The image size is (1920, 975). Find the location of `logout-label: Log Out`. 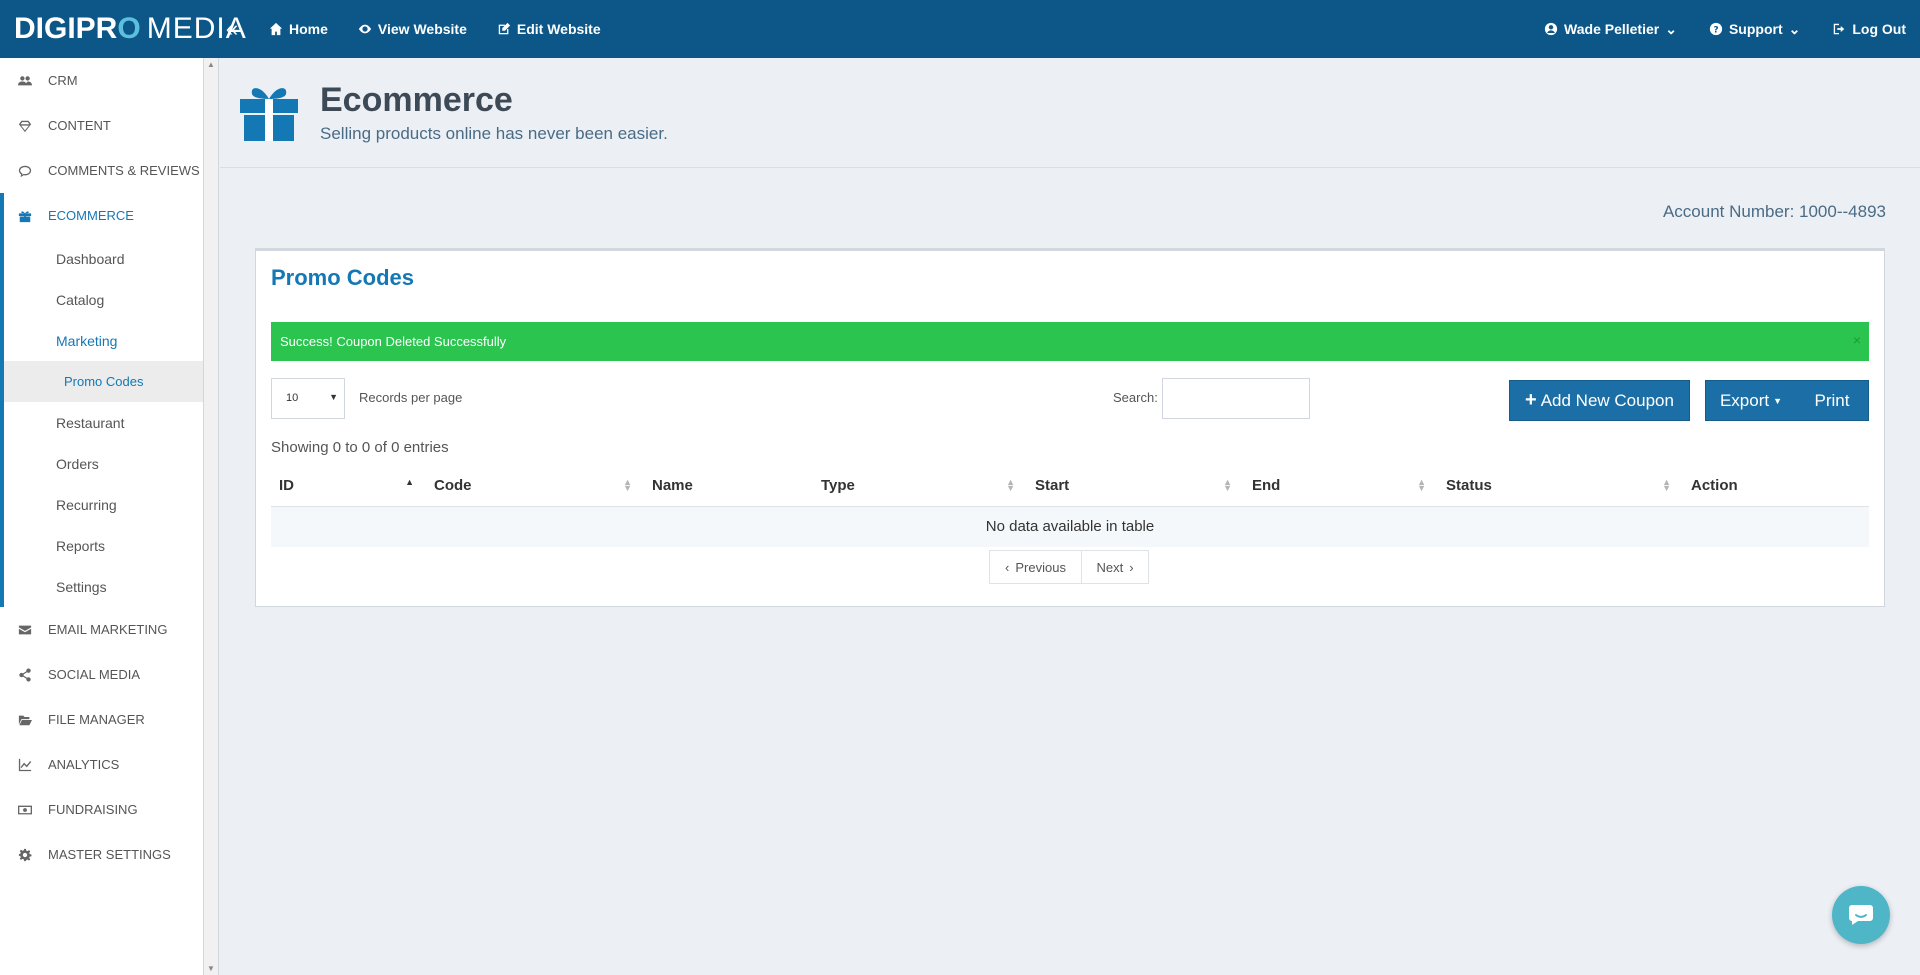

logout-label: Log Out is located at coordinates (1879, 29).